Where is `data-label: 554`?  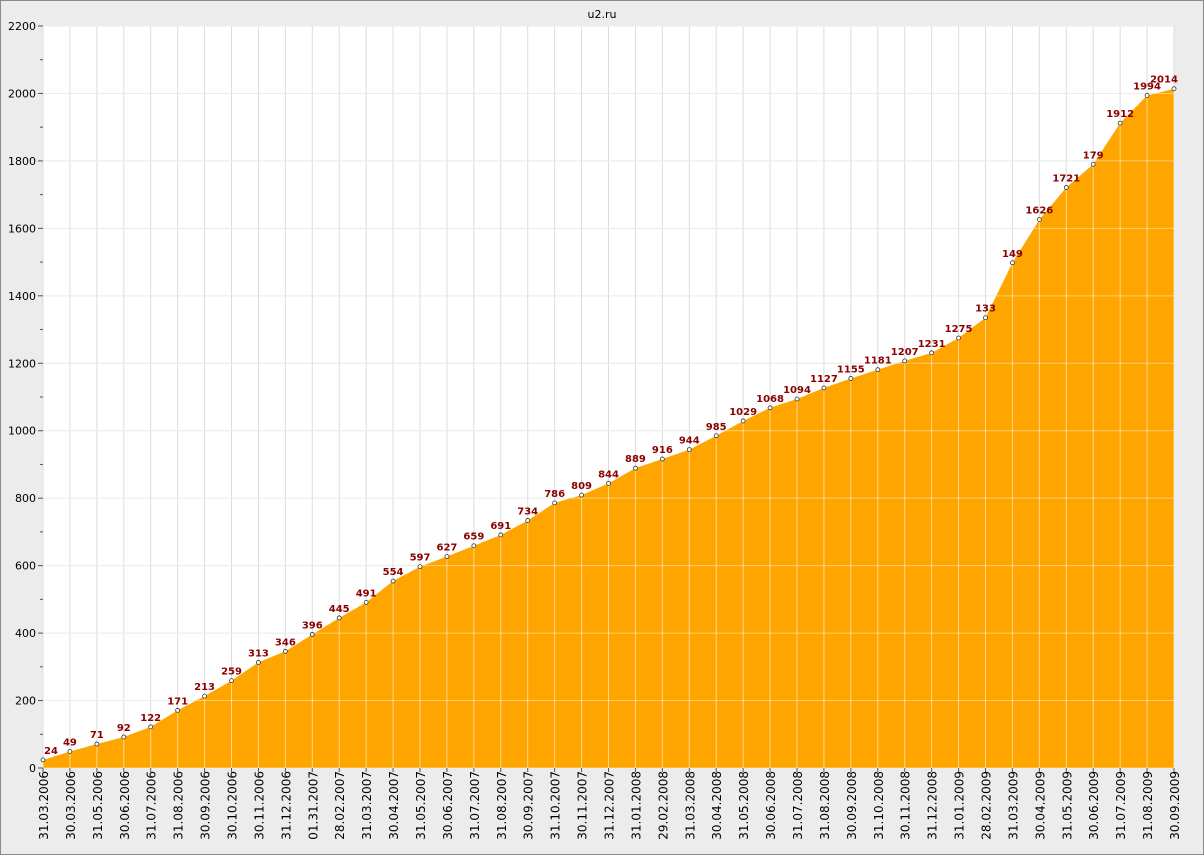
data-label: 554 is located at coordinates (393, 572).